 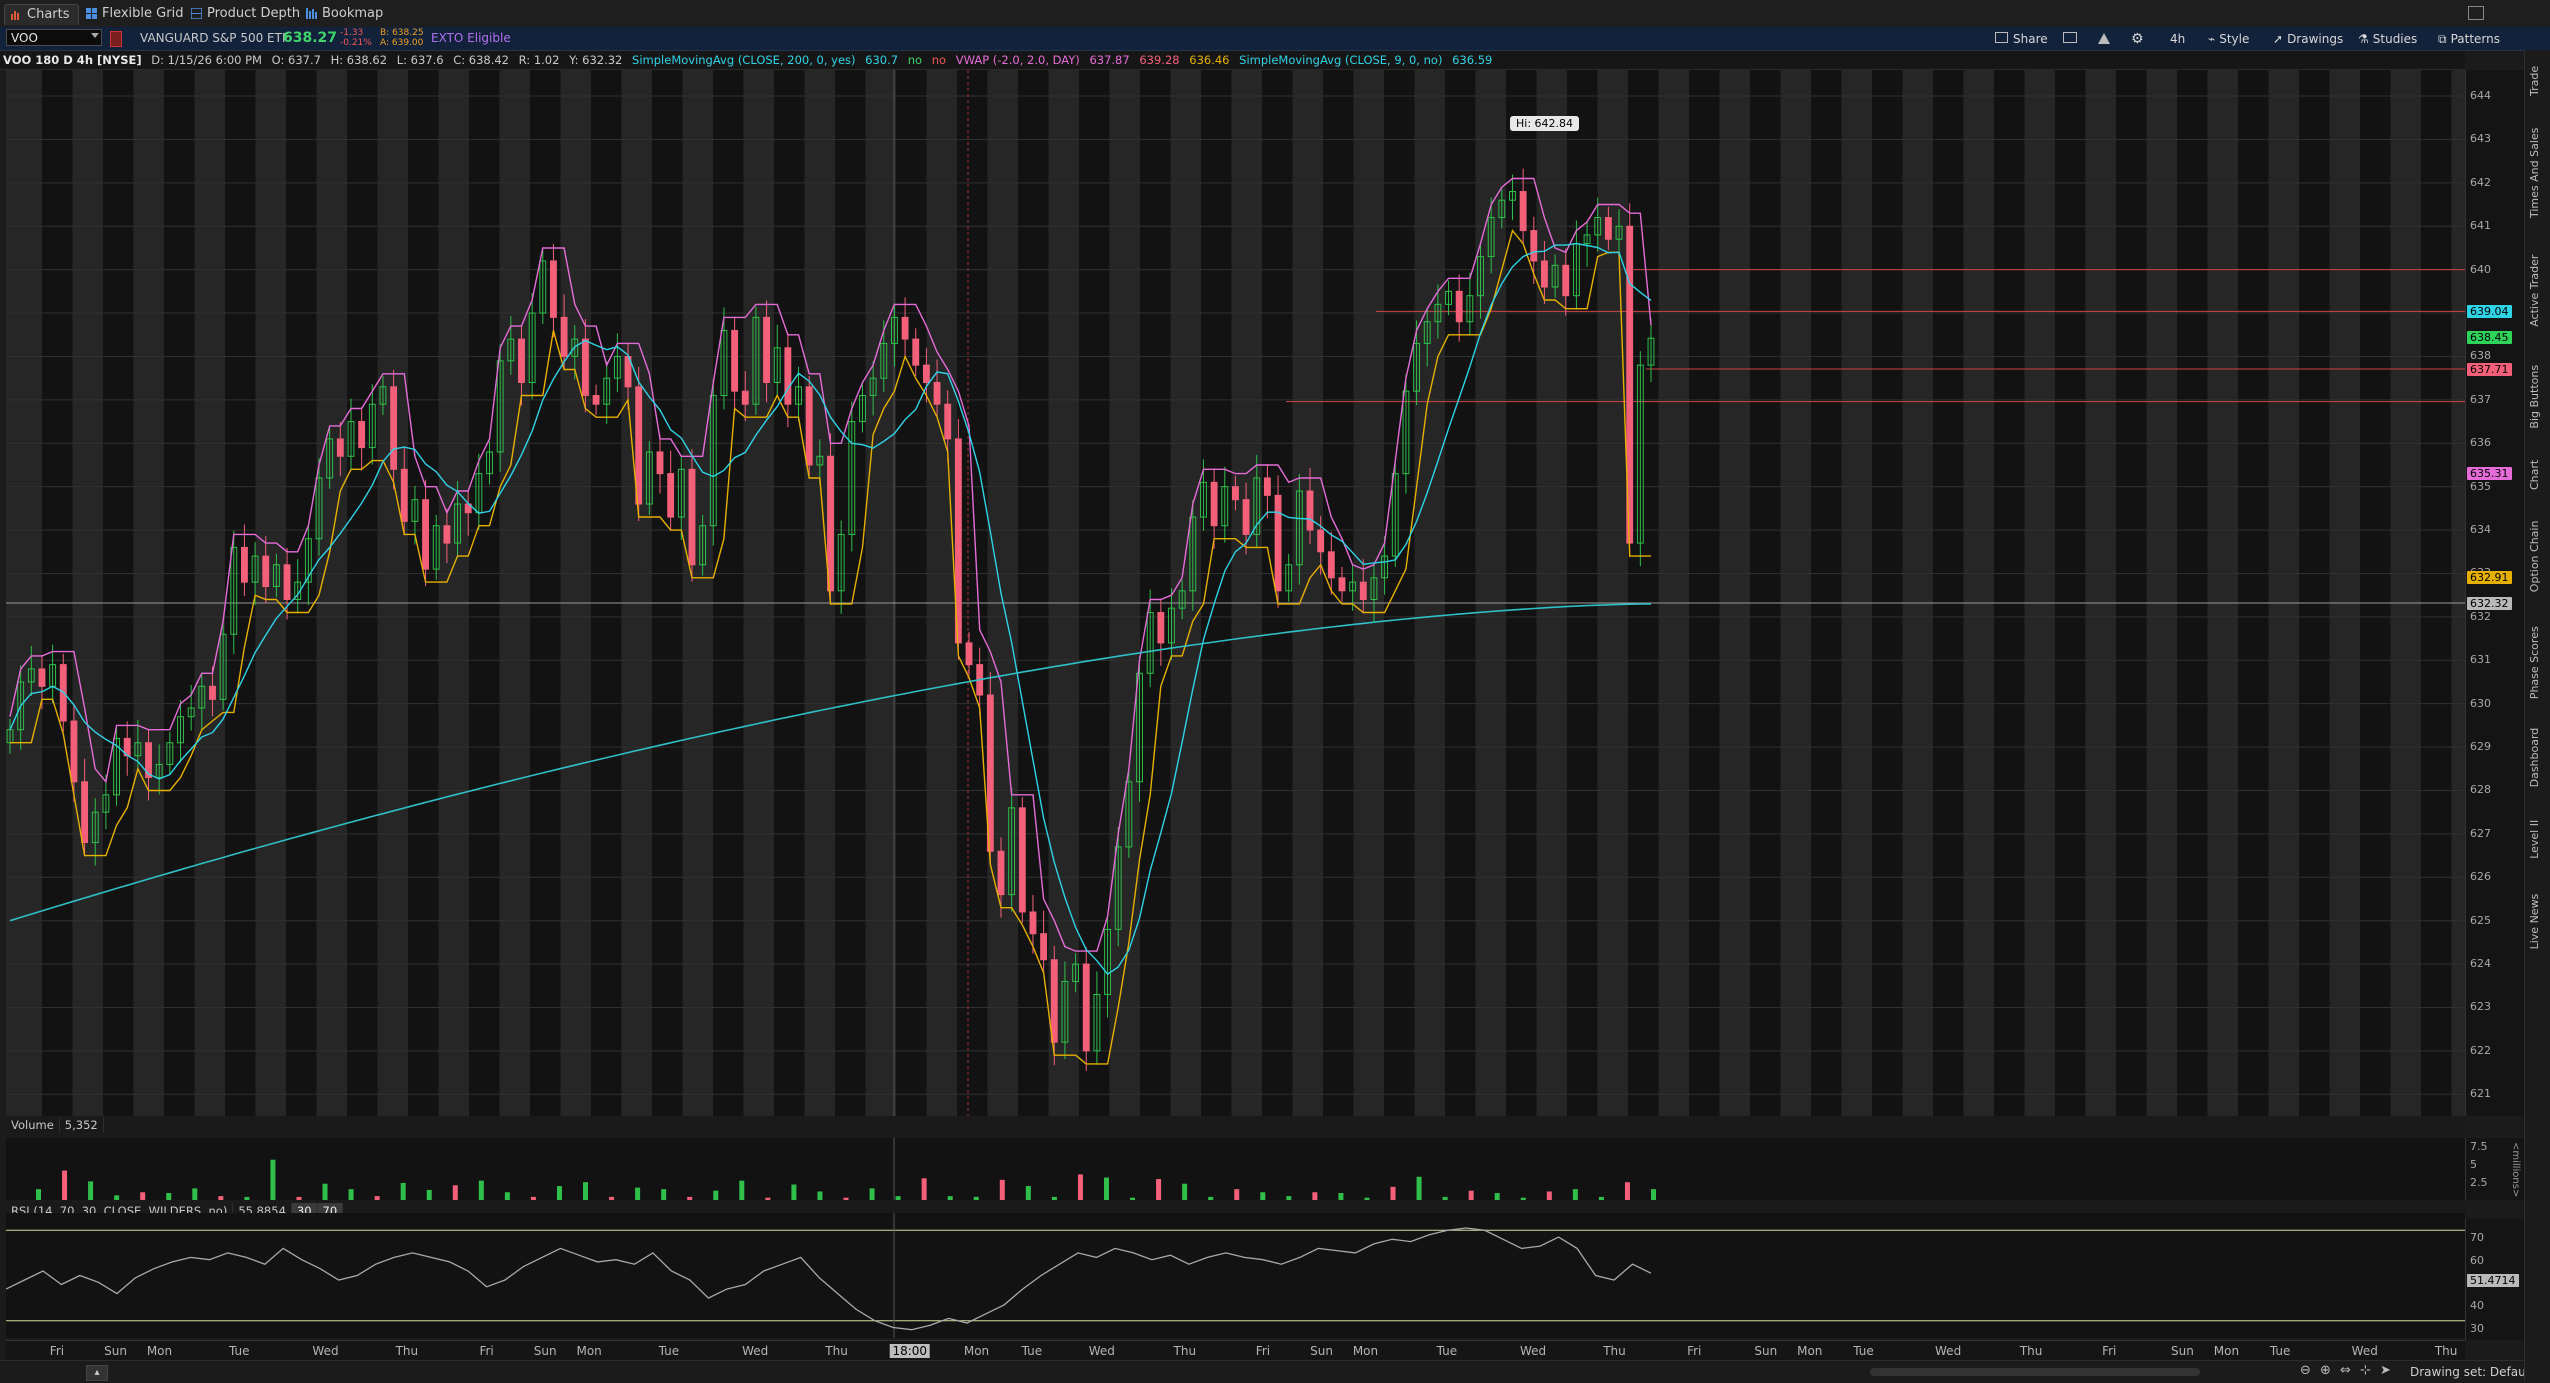 What do you see at coordinates (2070, 39) in the screenshot?
I see `grid-layout-button` at bounding box center [2070, 39].